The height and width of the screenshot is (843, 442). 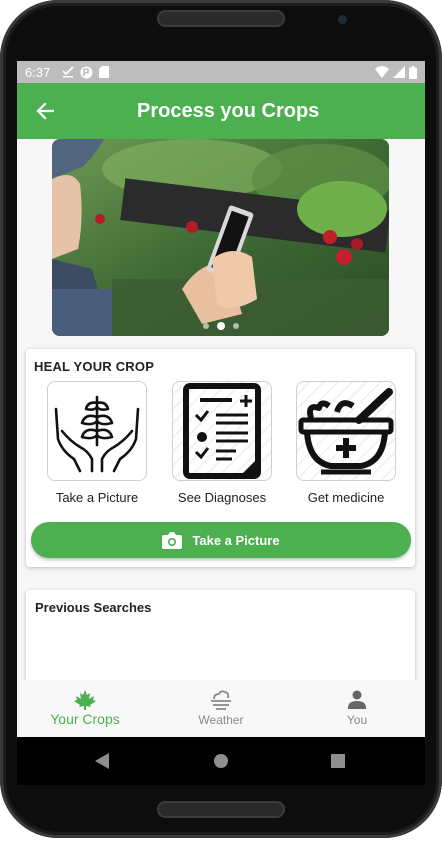 I want to click on bottom-speaker, so click(x=221, y=809).